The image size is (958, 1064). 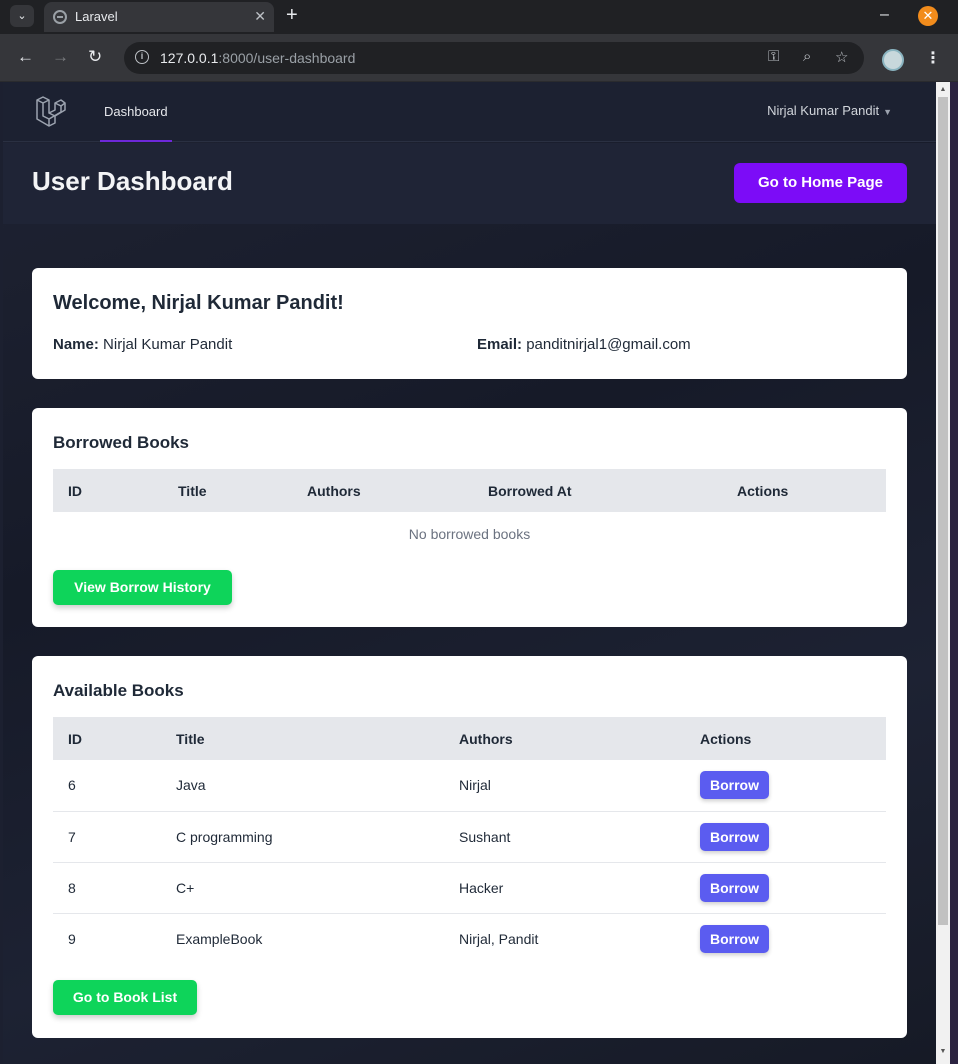 What do you see at coordinates (564, 786) in the screenshot?
I see `book-authors: Nirjal` at bounding box center [564, 786].